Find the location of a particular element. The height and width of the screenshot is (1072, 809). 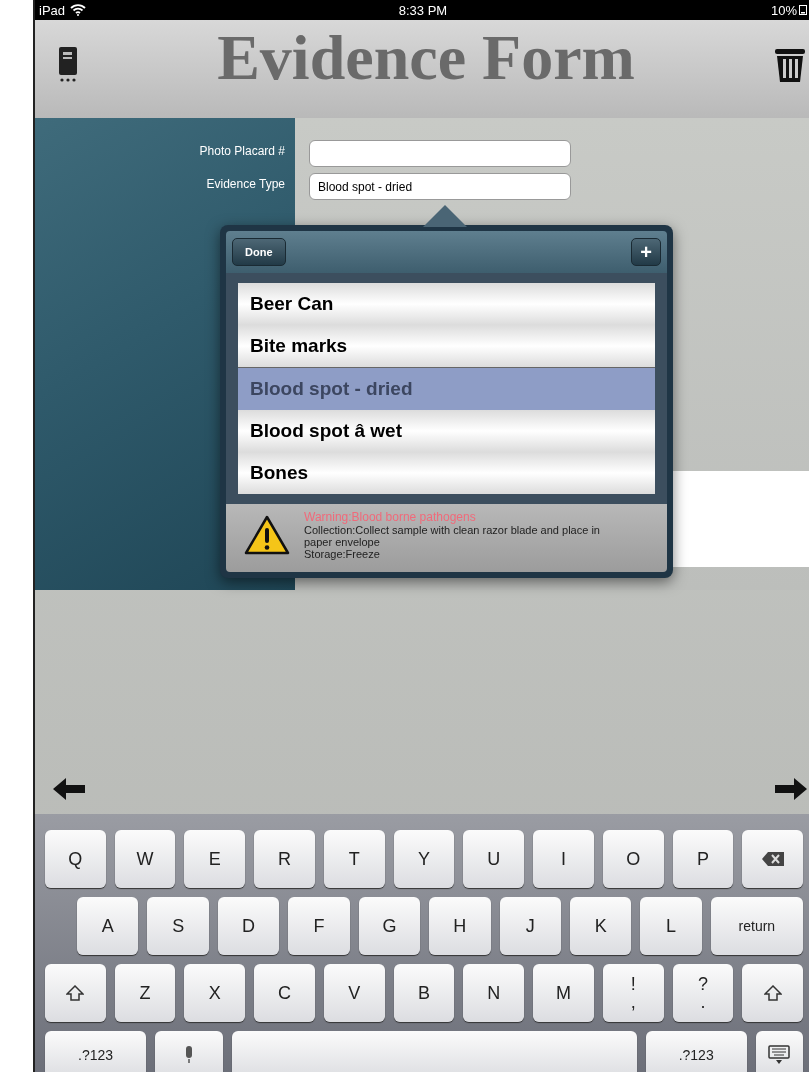

key: Q is located at coordinates (75, 859).